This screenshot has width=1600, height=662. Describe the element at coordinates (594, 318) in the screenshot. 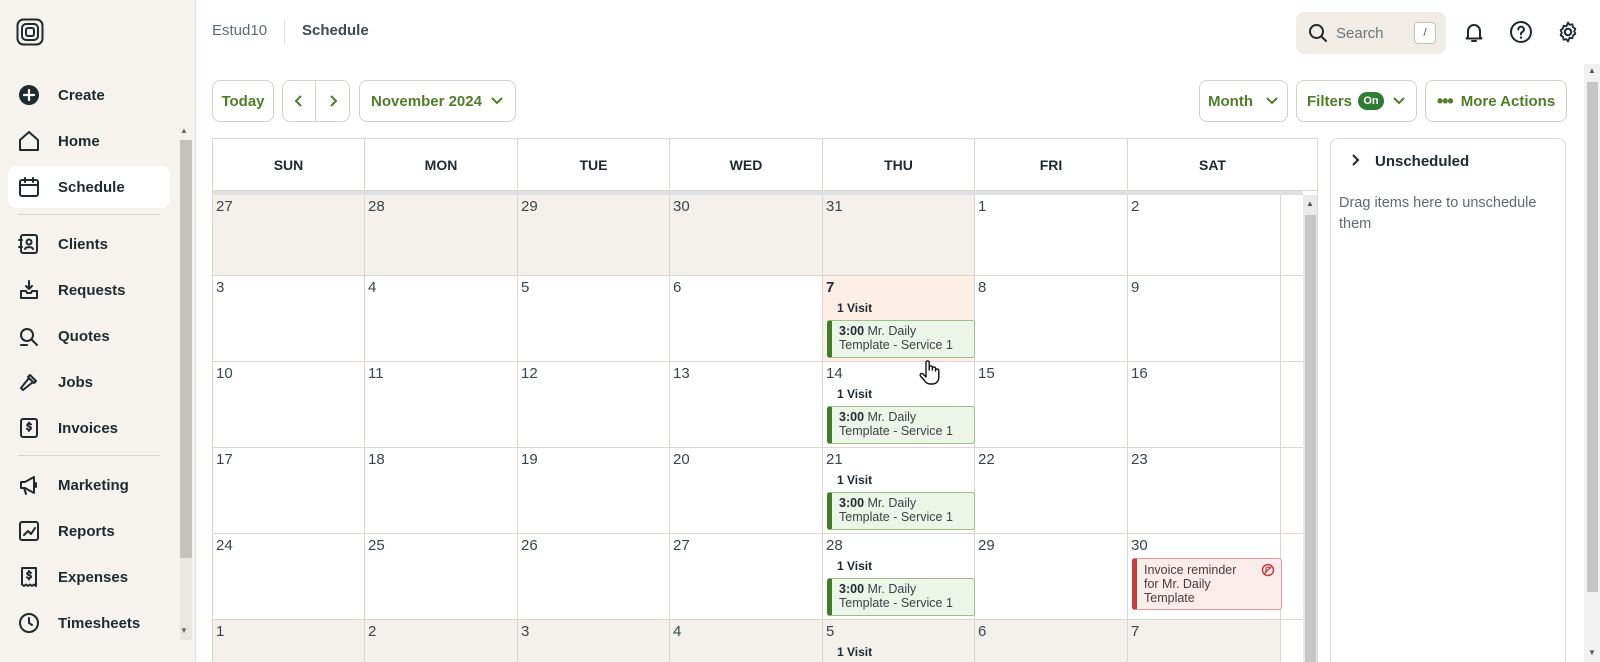

I see `day-cell: 5` at that location.